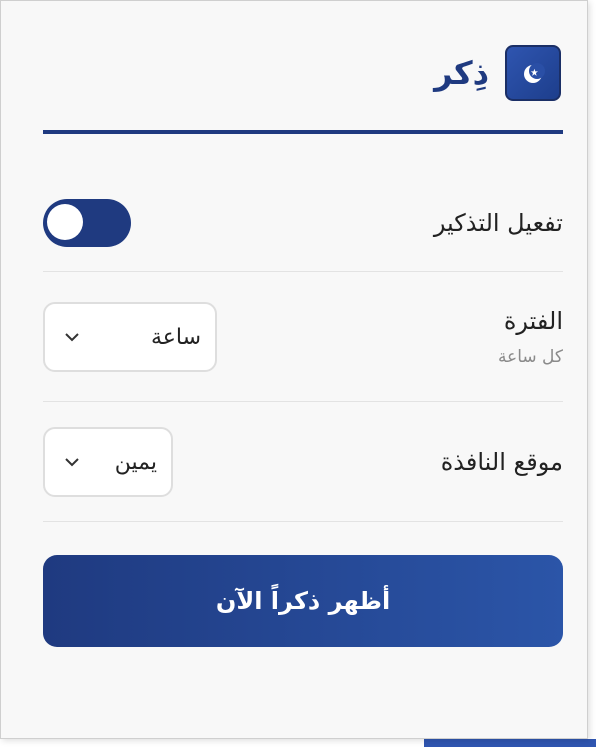 The width and height of the screenshot is (596, 747). I want to click on app-title: ذِكر, so click(461, 73).